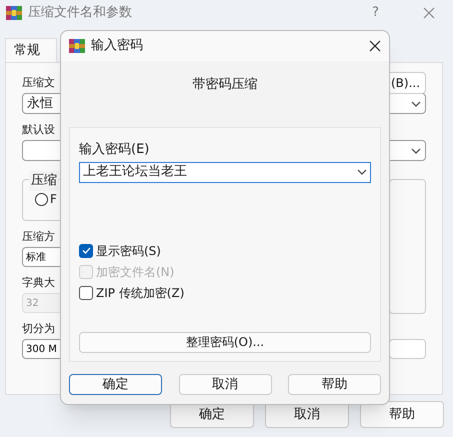 Image resolution: width=453 pixels, height=437 pixels. What do you see at coordinates (38, 82) in the screenshot?
I see `field-label: 压缩文` at bounding box center [38, 82].